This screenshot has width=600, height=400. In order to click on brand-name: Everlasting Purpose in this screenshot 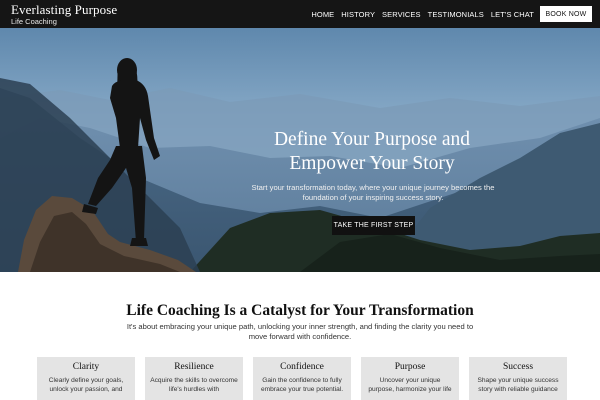, I will do `click(64, 9)`.